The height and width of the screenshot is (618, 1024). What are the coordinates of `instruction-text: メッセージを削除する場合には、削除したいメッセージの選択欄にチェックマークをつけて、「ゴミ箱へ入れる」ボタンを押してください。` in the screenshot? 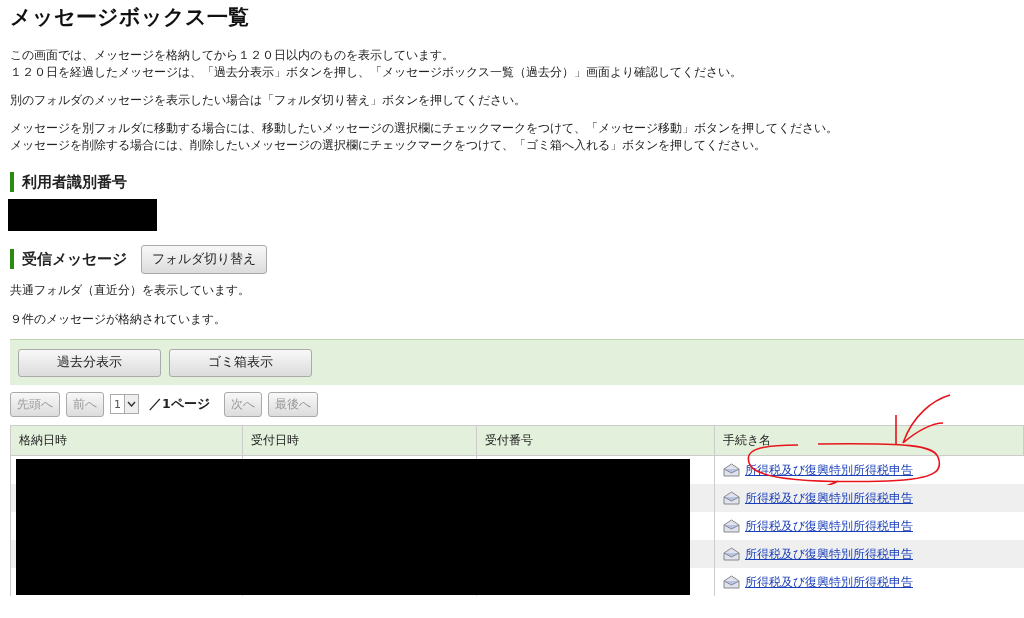 It's located at (388, 145).